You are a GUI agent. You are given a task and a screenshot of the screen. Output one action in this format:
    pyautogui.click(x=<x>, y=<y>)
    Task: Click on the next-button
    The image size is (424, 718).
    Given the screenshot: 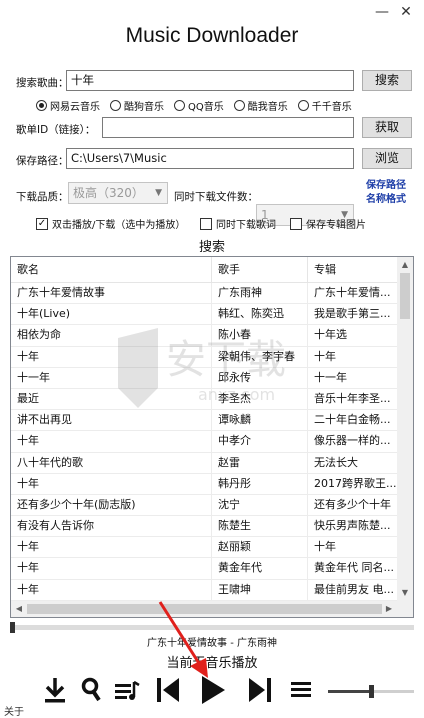 What is the action you would take?
    pyautogui.click(x=260, y=690)
    